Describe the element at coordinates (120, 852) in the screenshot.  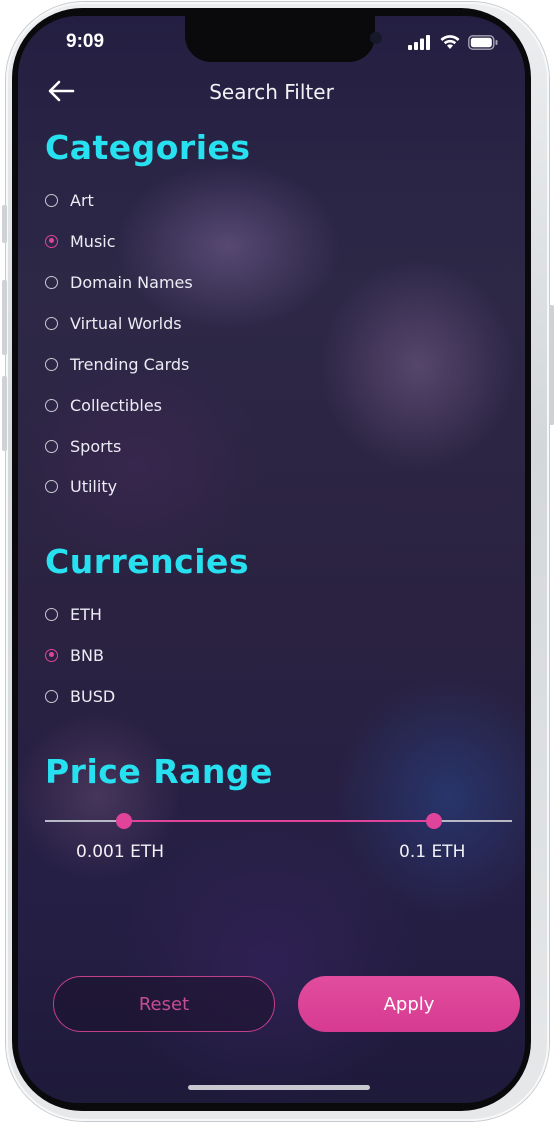
I see `price-min-label: 0.001 ETH` at that location.